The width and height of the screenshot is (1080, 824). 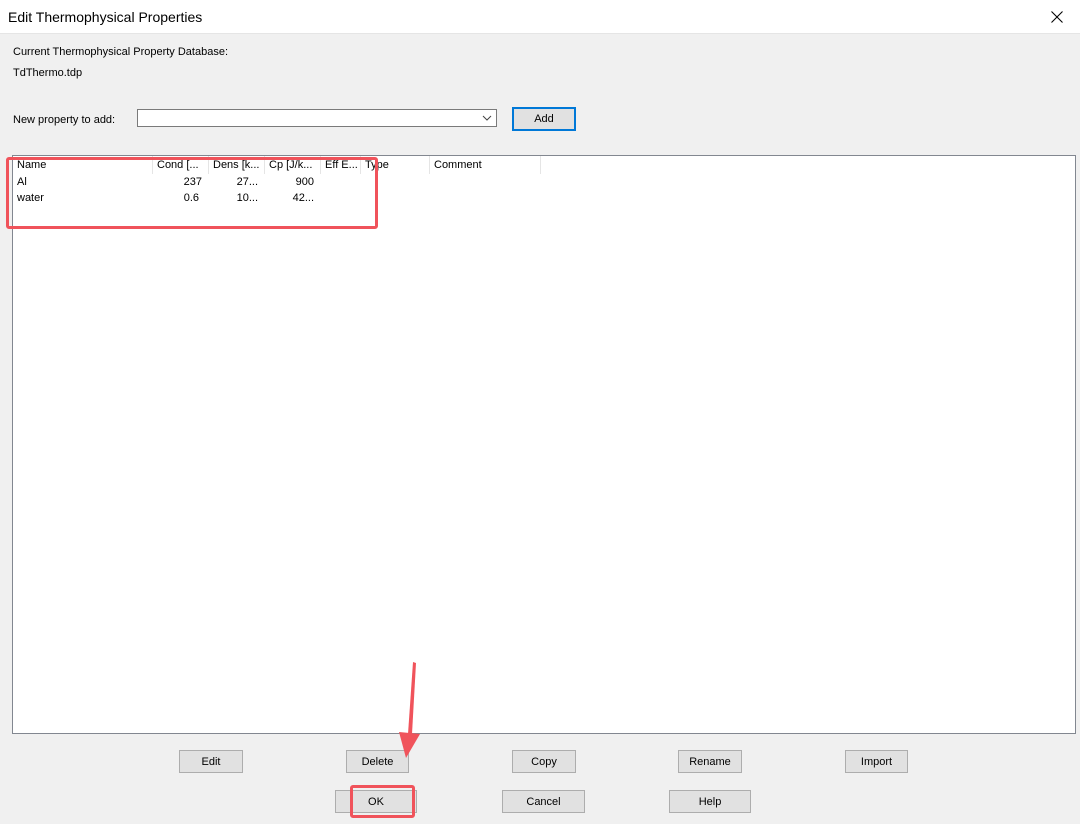 I want to click on close-button, so click(x=1057, y=16).